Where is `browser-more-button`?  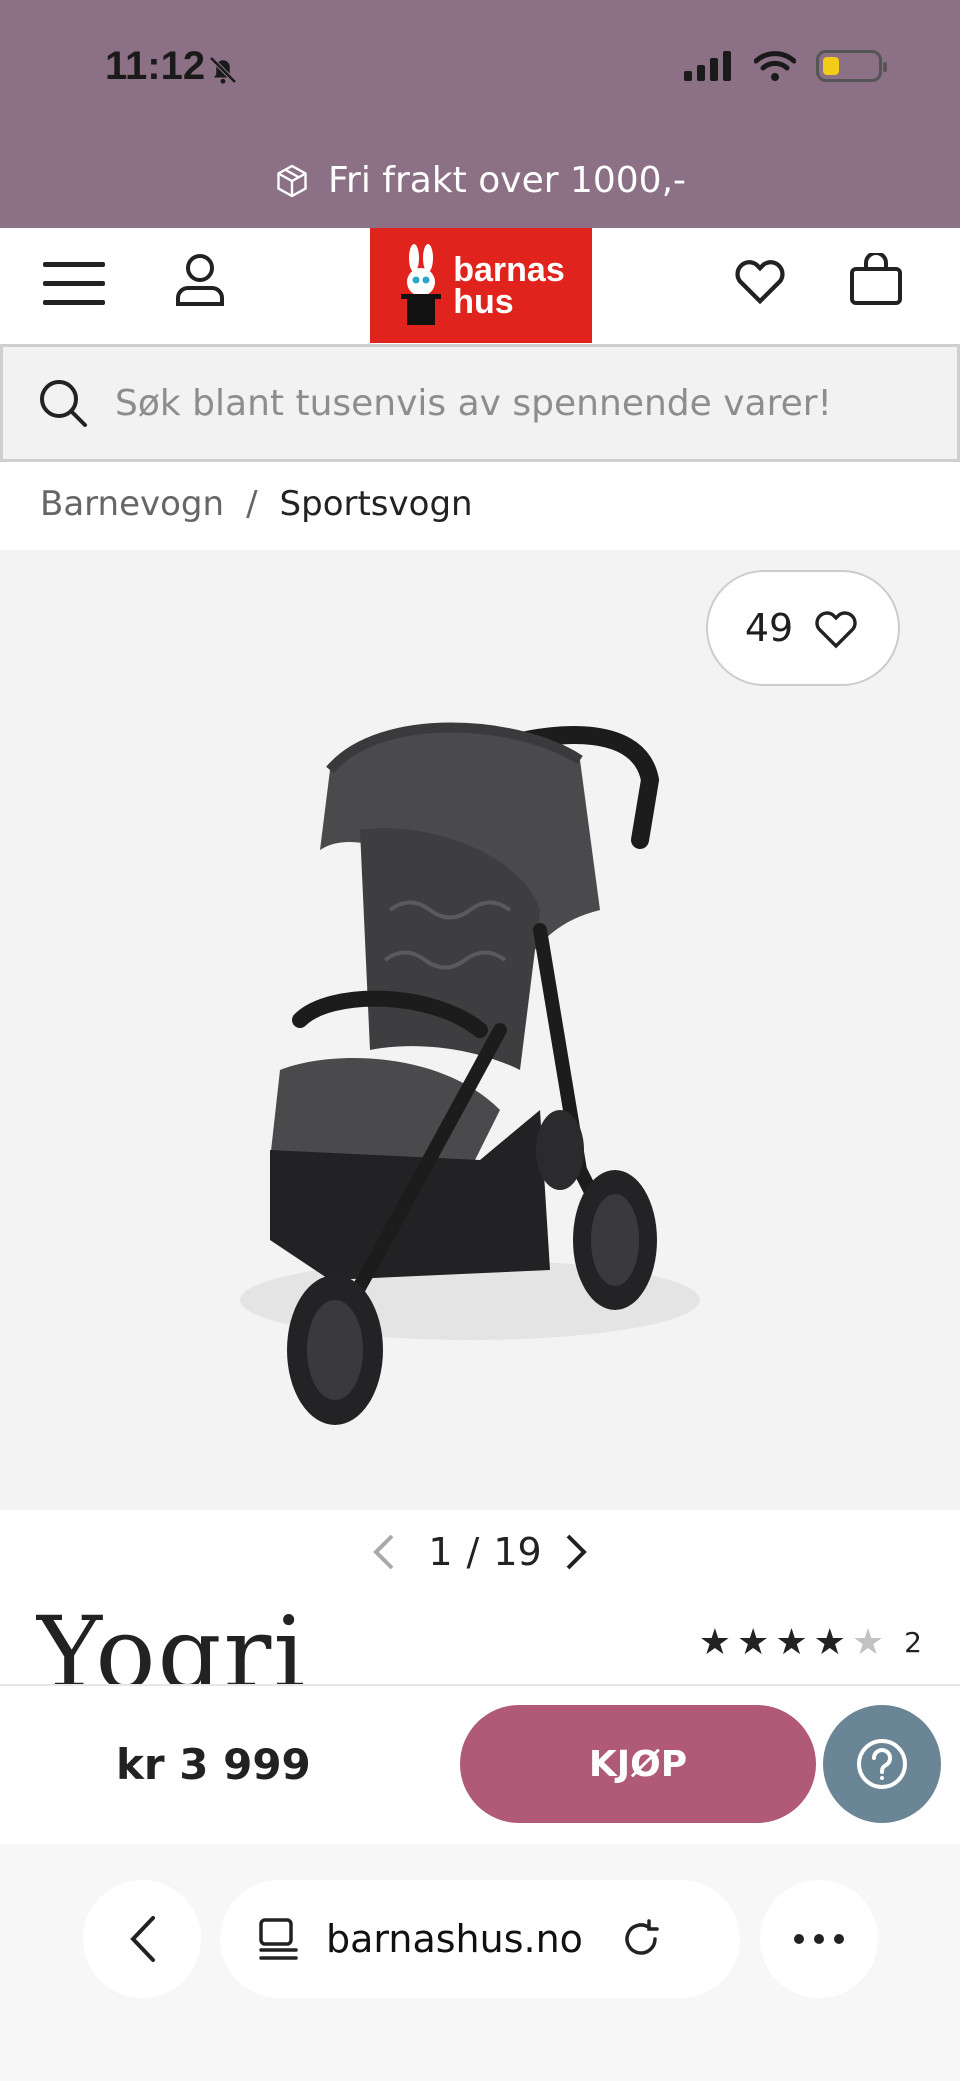 browser-more-button is located at coordinates (819, 1939).